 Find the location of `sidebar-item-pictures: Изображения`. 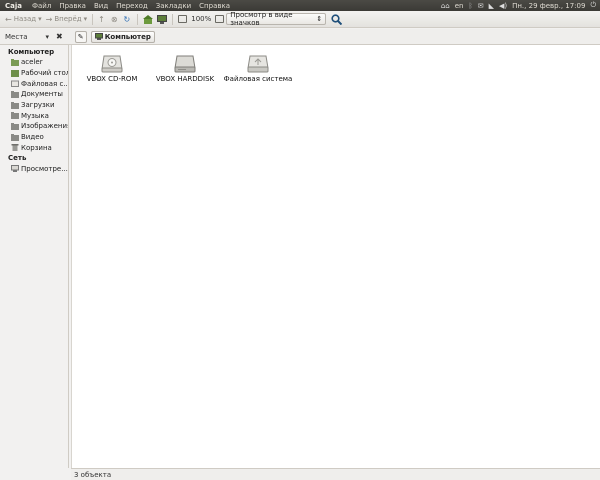

sidebar-item-pictures: Изображения is located at coordinates (34, 126).